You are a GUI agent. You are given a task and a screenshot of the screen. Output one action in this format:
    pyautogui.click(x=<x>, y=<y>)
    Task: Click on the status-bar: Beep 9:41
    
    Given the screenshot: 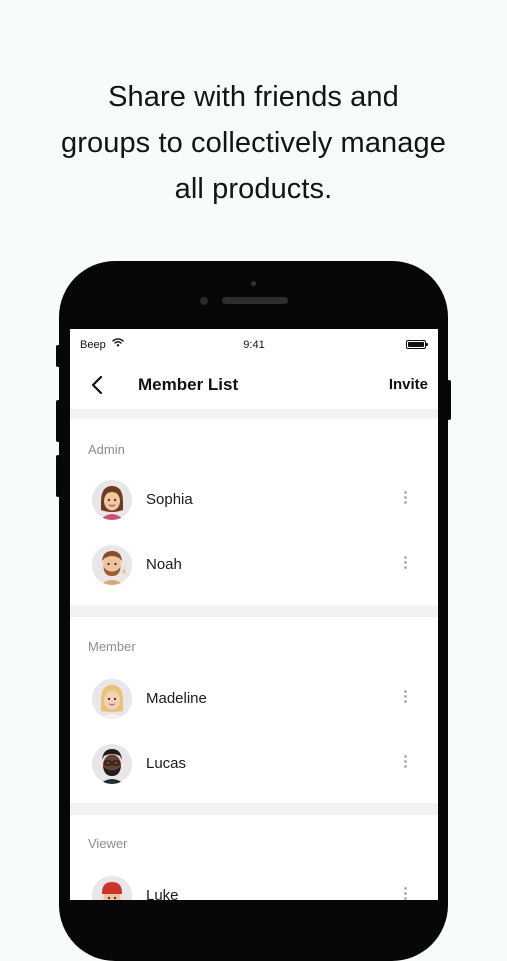 What is the action you would take?
    pyautogui.click(x=254, y=345)
    